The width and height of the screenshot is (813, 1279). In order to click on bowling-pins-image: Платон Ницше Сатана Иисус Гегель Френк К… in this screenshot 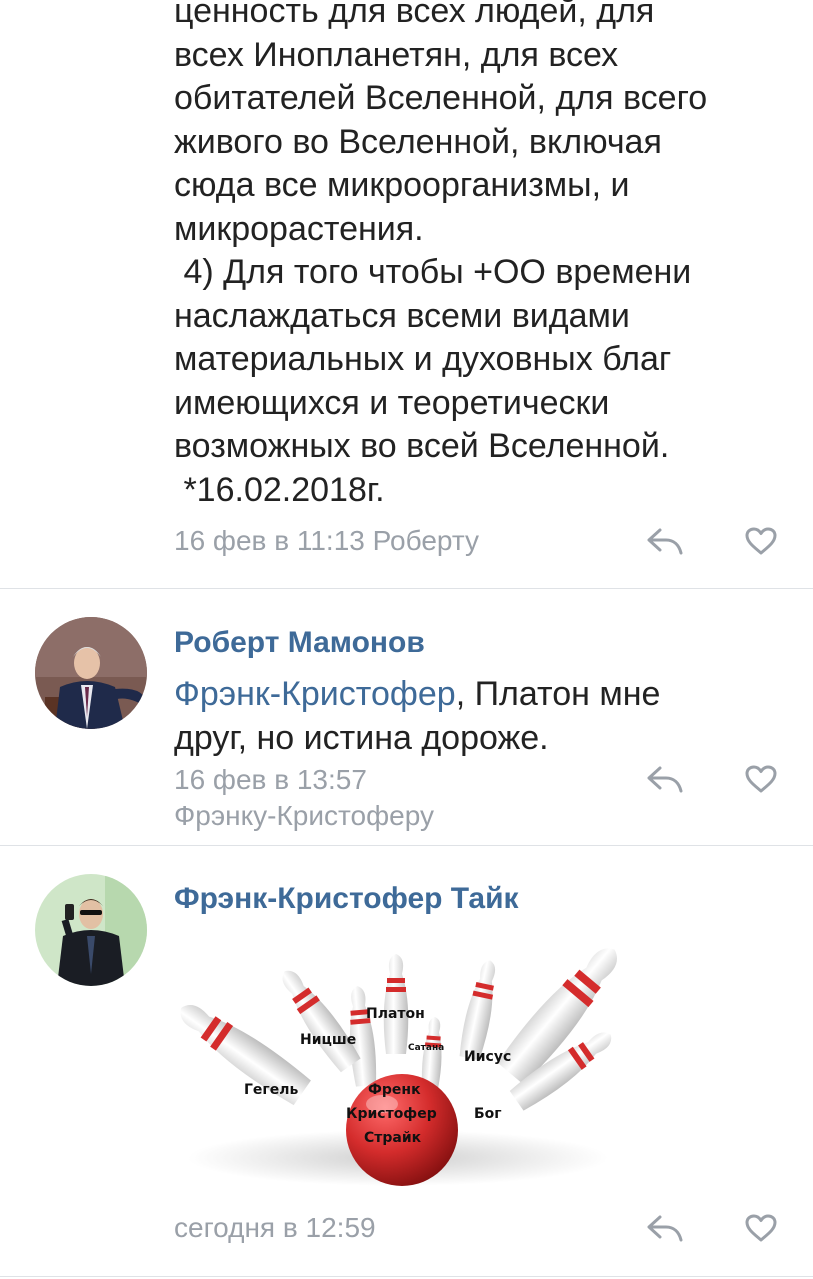, I will do `click(398, 1067)`.